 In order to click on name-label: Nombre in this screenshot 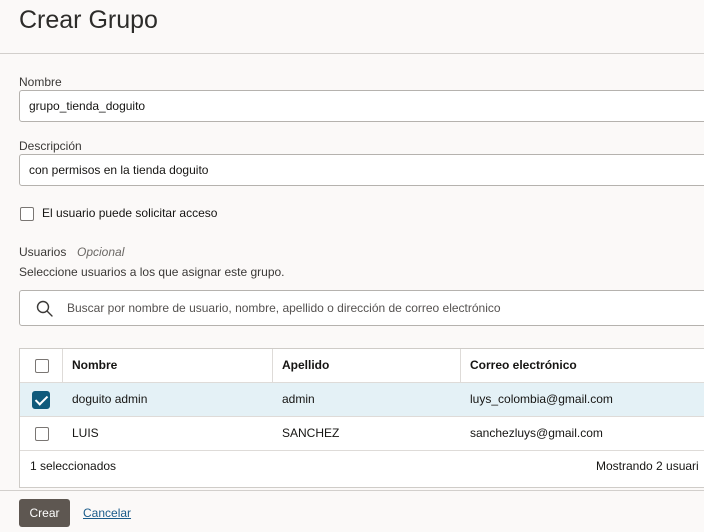, I will do `click(40, 82)`.